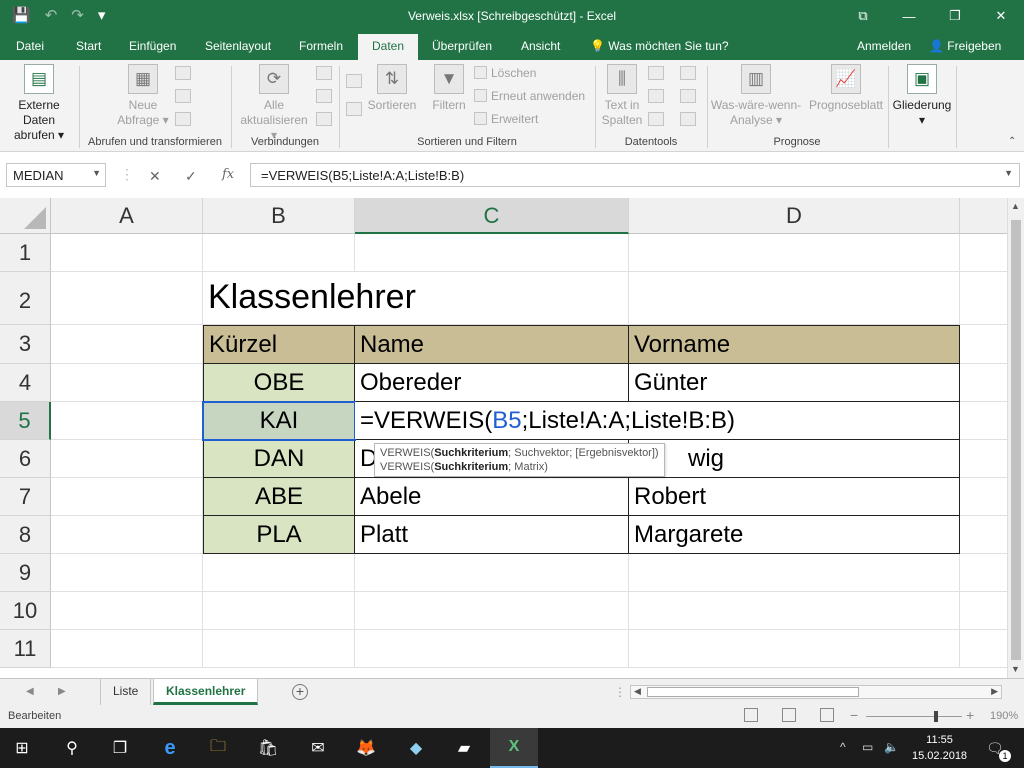 Image resolution: width=1024 pixels, height=768 pixels. Describe the element at coordinates (324, 73) in the screenshot. I see `connections-icon` at that location.